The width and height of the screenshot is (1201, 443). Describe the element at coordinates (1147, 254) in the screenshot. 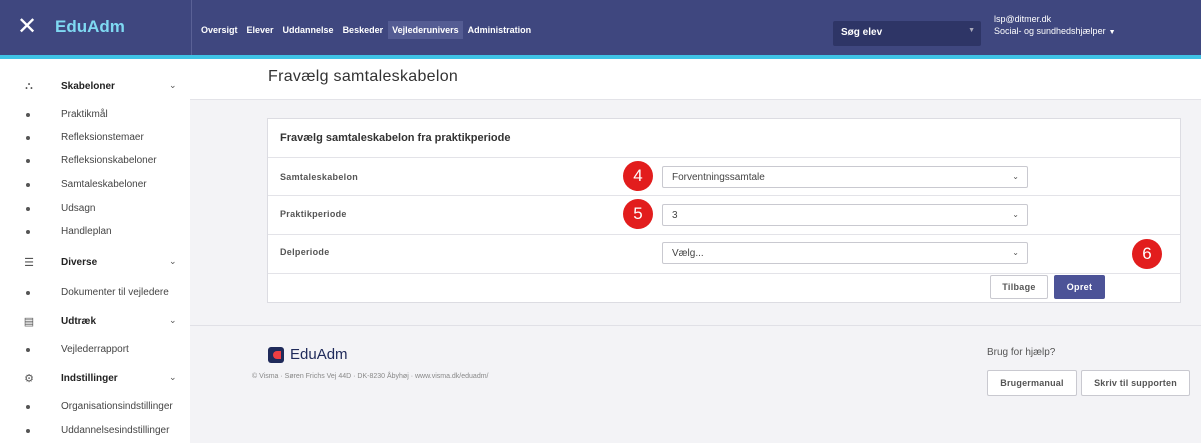

I see `step-badge: 6` at that location.